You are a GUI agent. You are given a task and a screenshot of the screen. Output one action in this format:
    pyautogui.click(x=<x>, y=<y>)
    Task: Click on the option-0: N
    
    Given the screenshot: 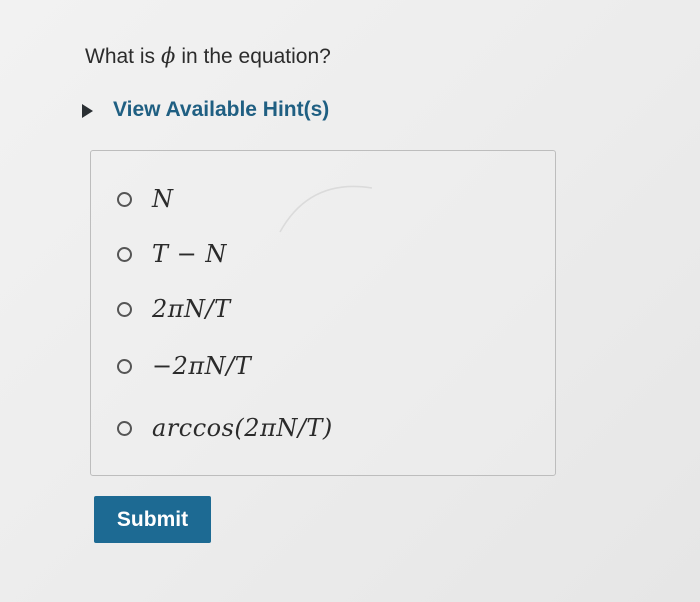 What is the action you would take?
    pyautogui.click(x=145, y=199)
    